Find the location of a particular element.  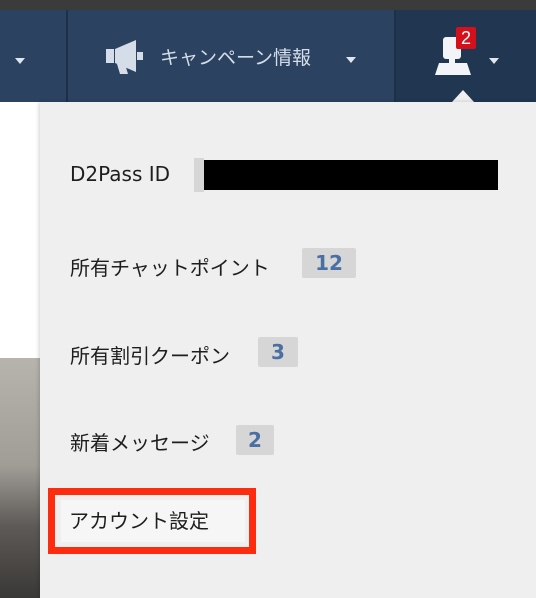

coupons-label: 所有割引クーポン is located at coordinates (150, 356).